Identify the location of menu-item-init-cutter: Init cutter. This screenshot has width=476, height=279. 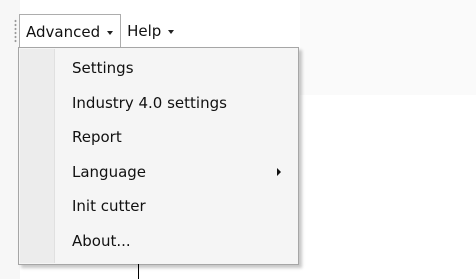
(158, 206).